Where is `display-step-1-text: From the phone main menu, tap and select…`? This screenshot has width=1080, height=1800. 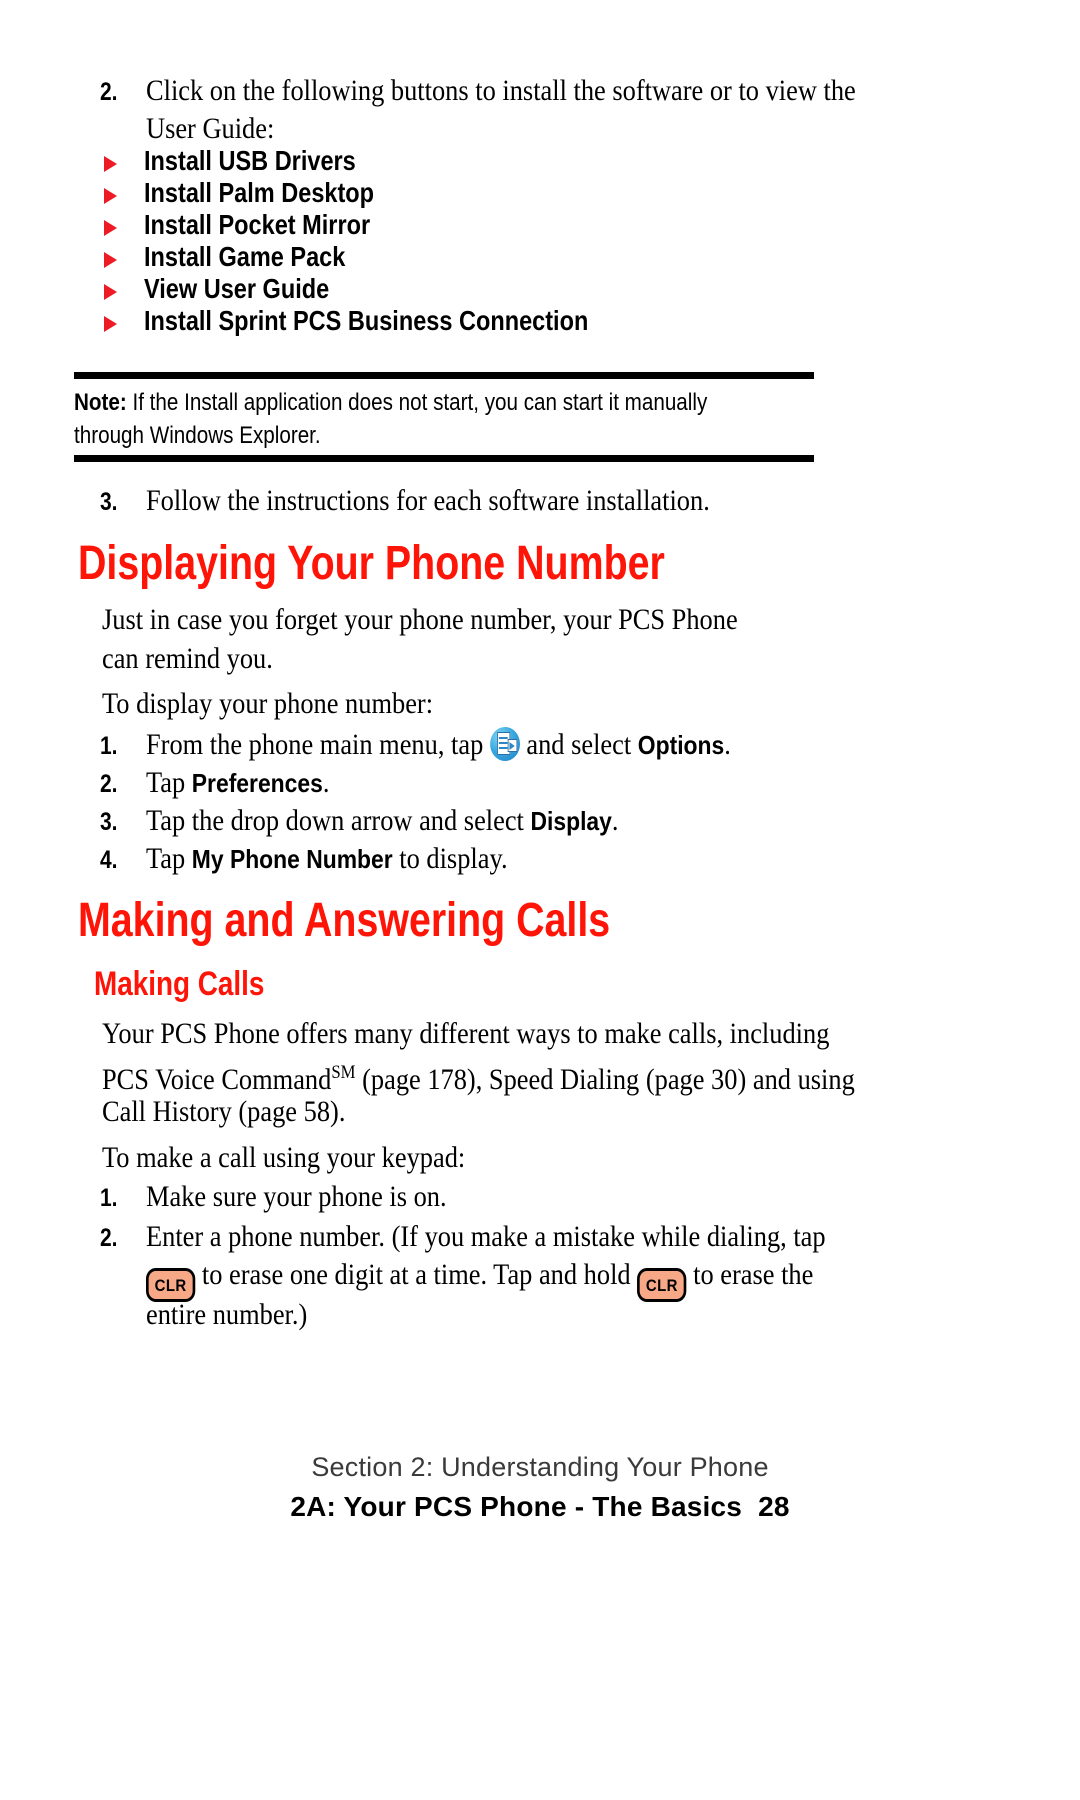
display-step-1-text: From the phone main menu, tap and select… is located at coordinates (438, 745).